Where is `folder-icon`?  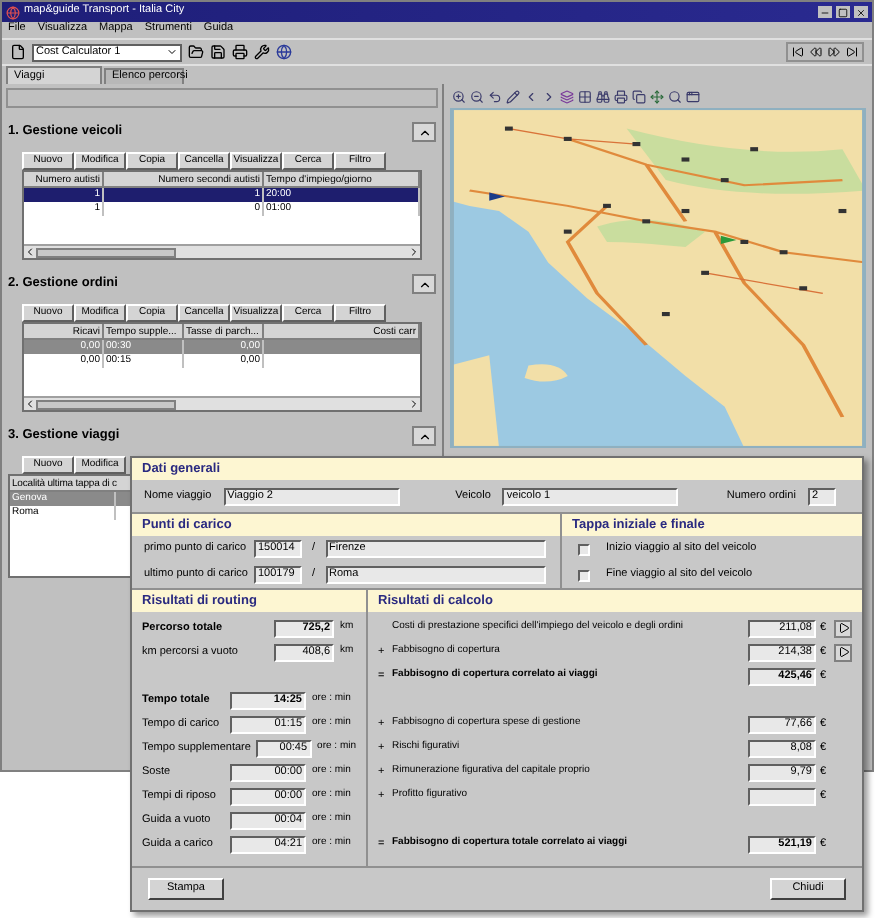
folder-icon is located at coordinates (196, 52).